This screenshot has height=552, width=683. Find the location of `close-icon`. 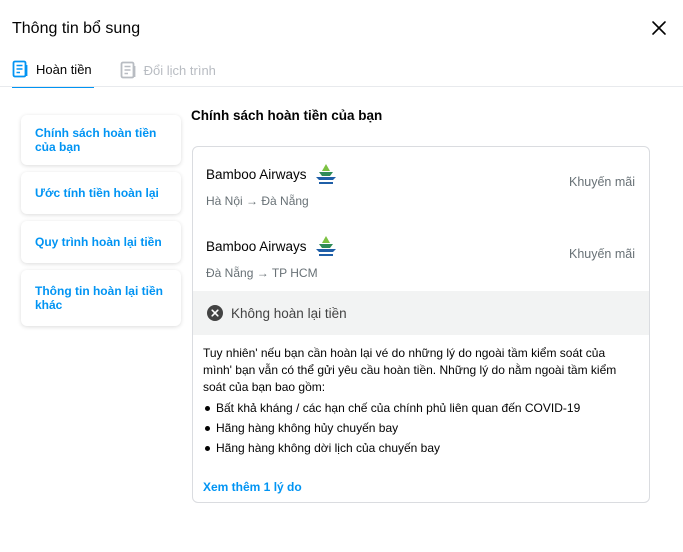

close-icon is located at coordinates (659, 28).